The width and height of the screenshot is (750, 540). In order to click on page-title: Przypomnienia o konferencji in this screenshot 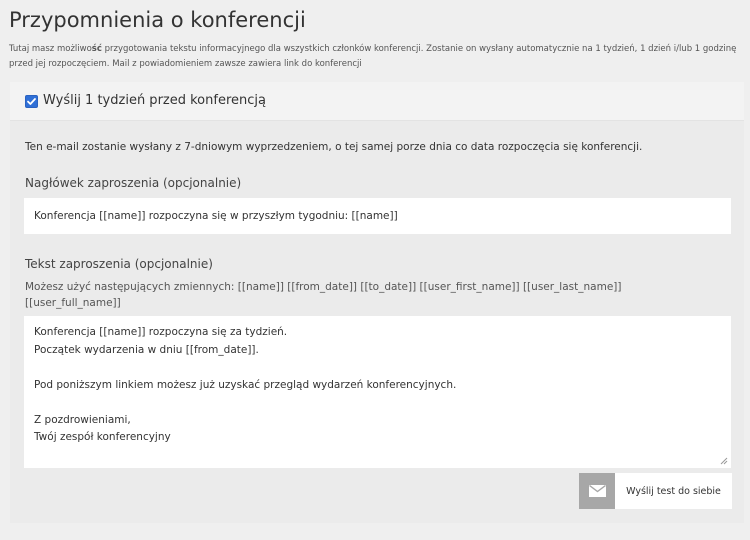, I will do `click(157, 20)`.